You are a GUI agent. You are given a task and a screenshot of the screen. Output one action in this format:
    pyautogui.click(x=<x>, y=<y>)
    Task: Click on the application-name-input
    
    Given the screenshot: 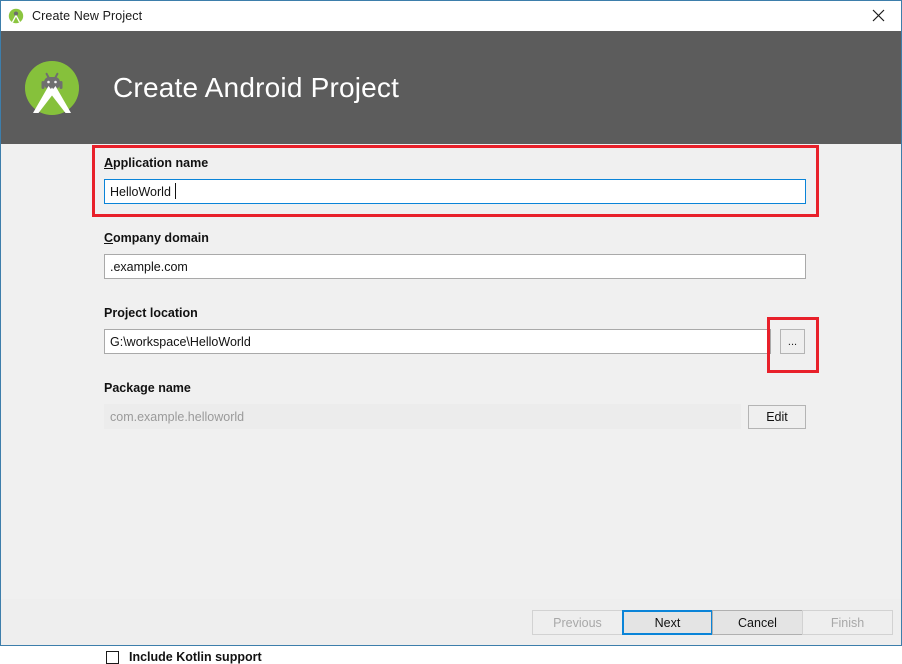 What is the action you would take?
    pyautogui.click(x=455, y=191)
    